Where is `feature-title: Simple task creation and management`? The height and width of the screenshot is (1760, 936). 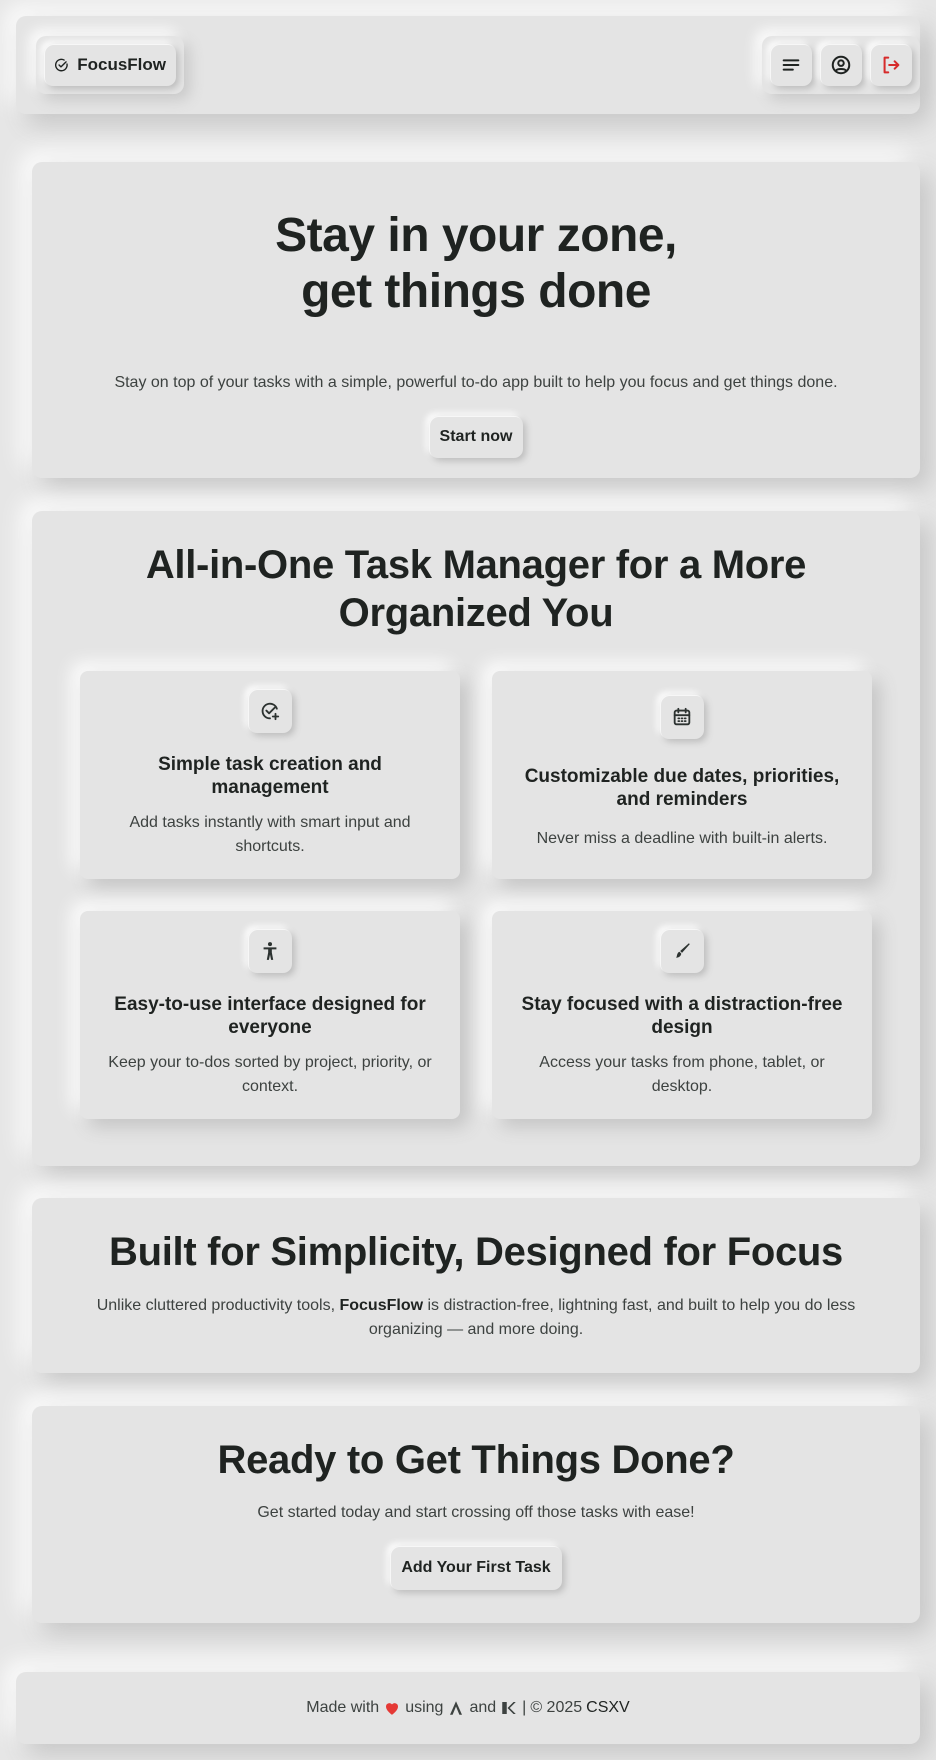
feature-title: Simple task creation and management is located at coordinates (270, 776).